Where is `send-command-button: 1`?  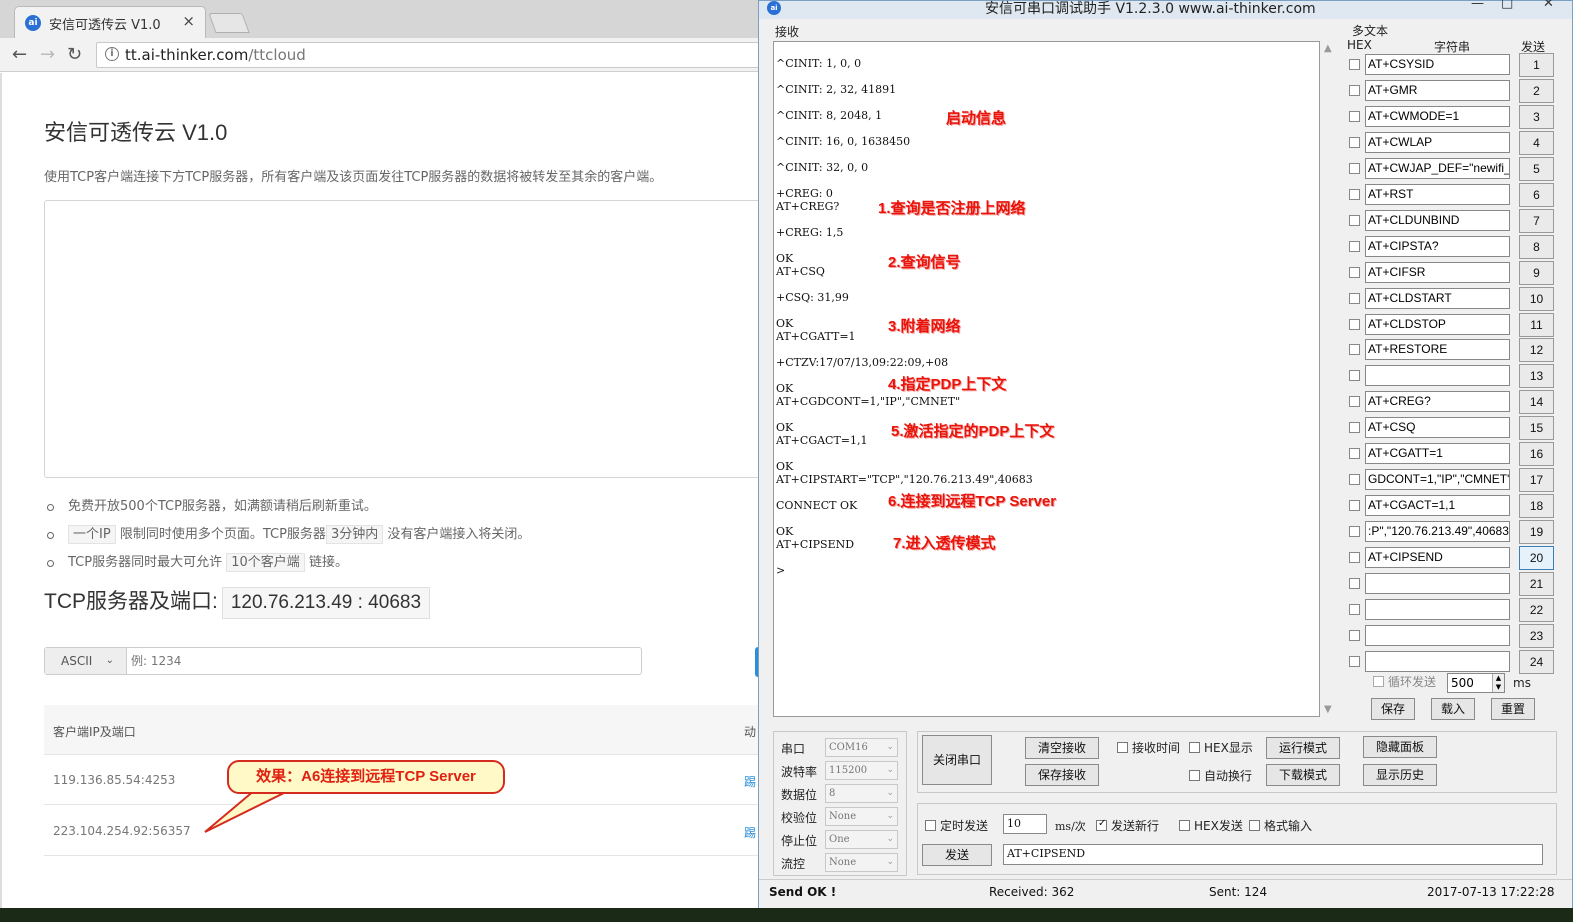
send-command-button: 1 is located at coordinates (1536, 65).